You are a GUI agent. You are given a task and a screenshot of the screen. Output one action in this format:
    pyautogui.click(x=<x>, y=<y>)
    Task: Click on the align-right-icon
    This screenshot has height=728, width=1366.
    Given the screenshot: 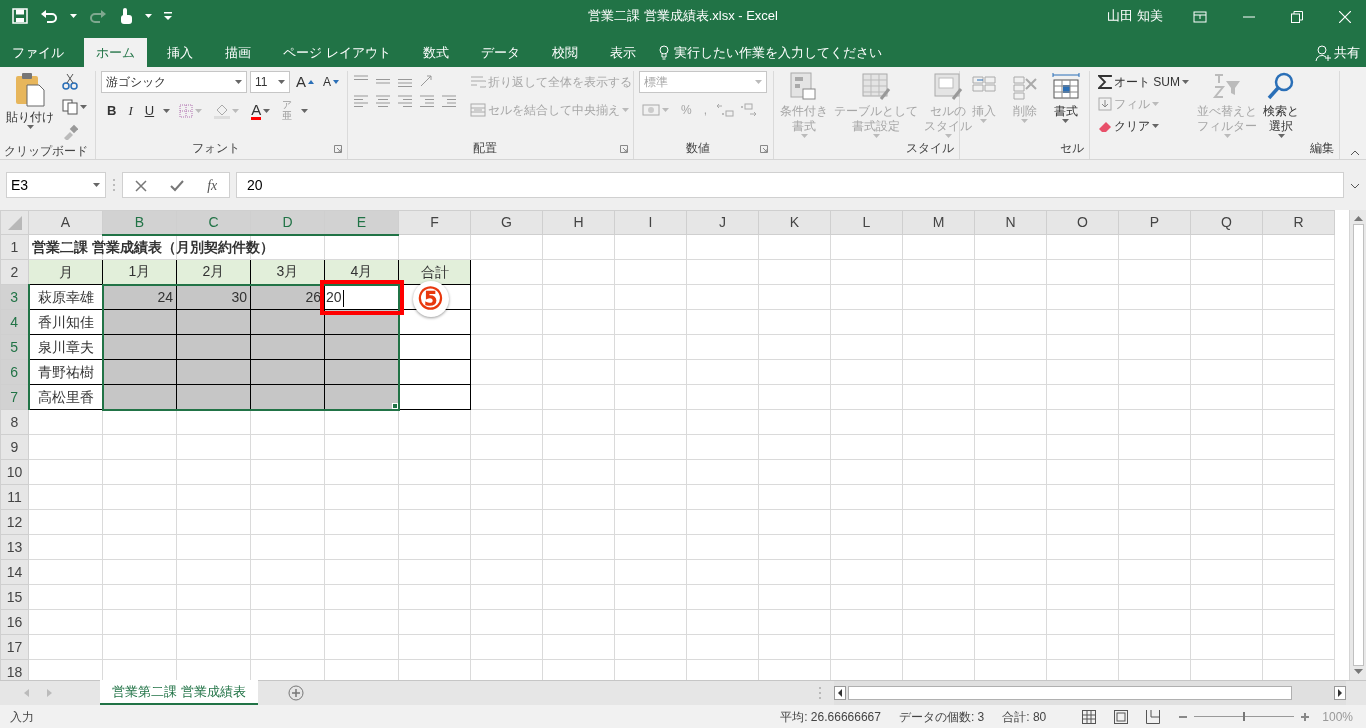 What is the action you would take?
    pyautogui.click(x=405, y=101)
    